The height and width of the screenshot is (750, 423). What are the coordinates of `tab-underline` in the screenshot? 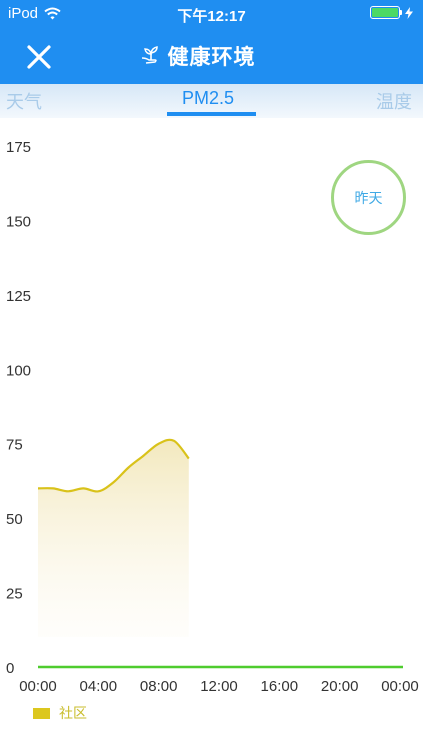 It's located at (211, 114).